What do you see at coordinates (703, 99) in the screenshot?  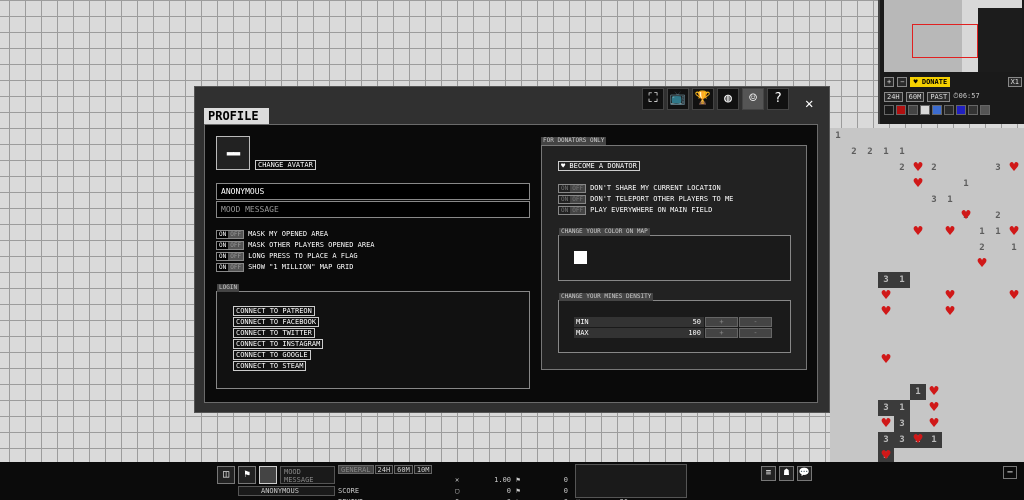 I see `trophy-icon: 🏆` at bounding box center [703, 99].